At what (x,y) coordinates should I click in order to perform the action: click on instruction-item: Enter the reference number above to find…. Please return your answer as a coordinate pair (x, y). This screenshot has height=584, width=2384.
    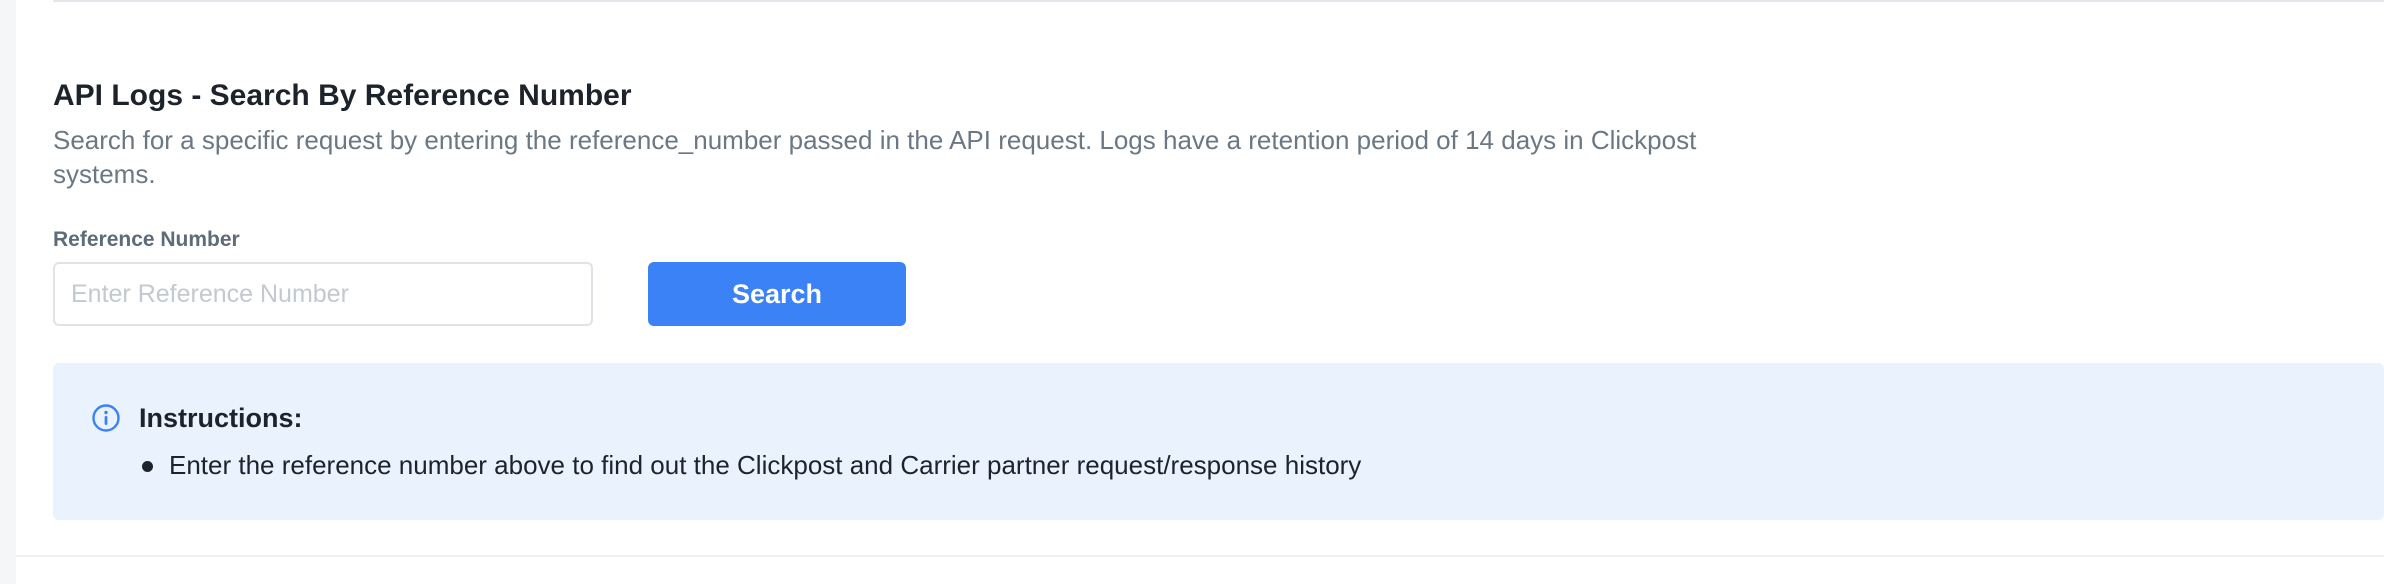
    Looking at the image, I should click on (750, 465).